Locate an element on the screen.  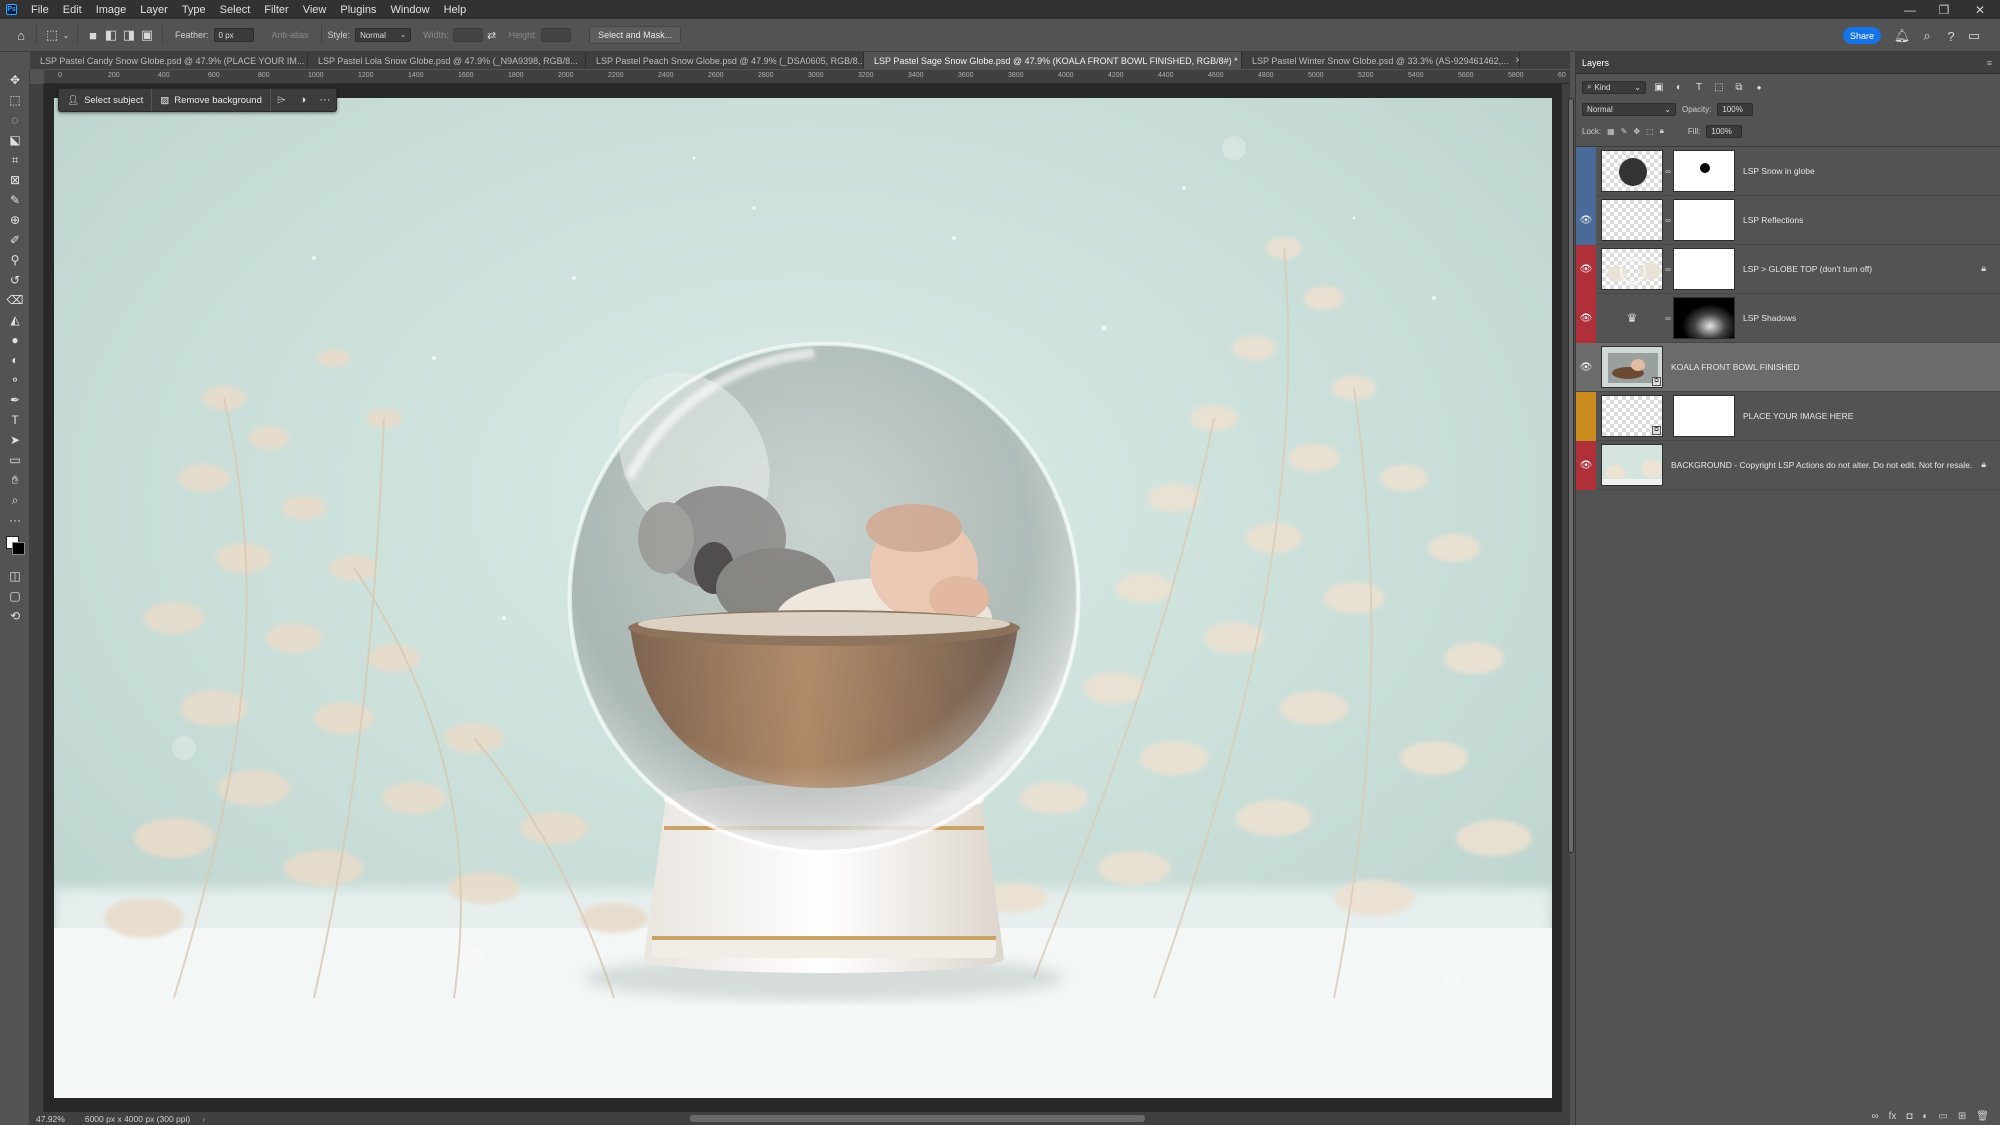
healing-brush-tool-icon: ⊕ is located at coordinates (15, 220).